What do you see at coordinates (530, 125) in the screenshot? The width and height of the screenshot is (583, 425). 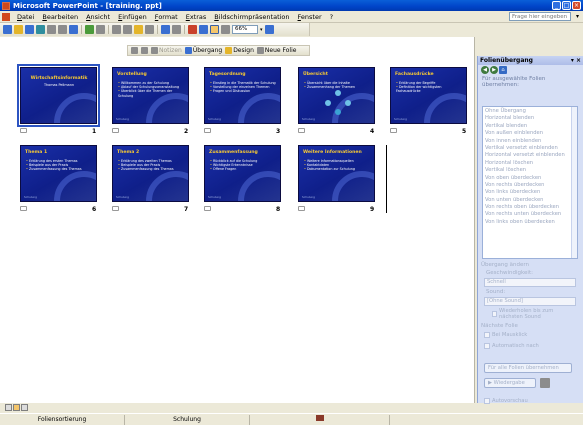 I see `transition-option: Vertikal blenden` at bounding box center [530, 125].